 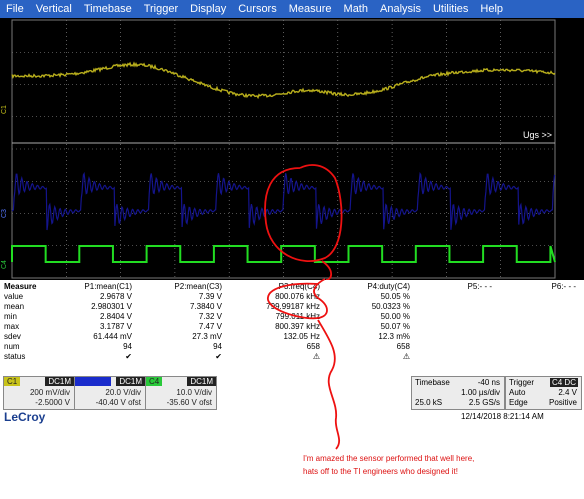 I want to click on measure-cell: 799.011 kHz, so click(x=297, y=316).